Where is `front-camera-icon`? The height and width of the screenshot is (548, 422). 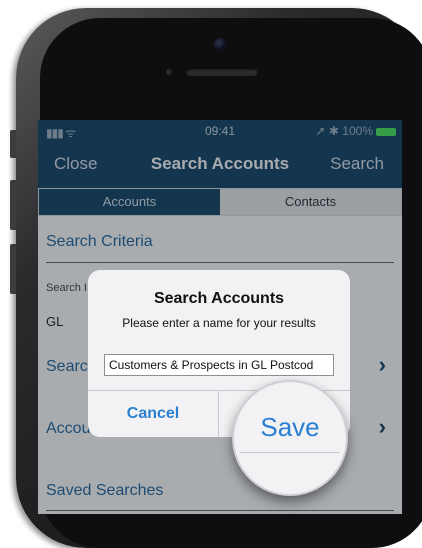
front-camera-icon is located at coordinates (220, 44).